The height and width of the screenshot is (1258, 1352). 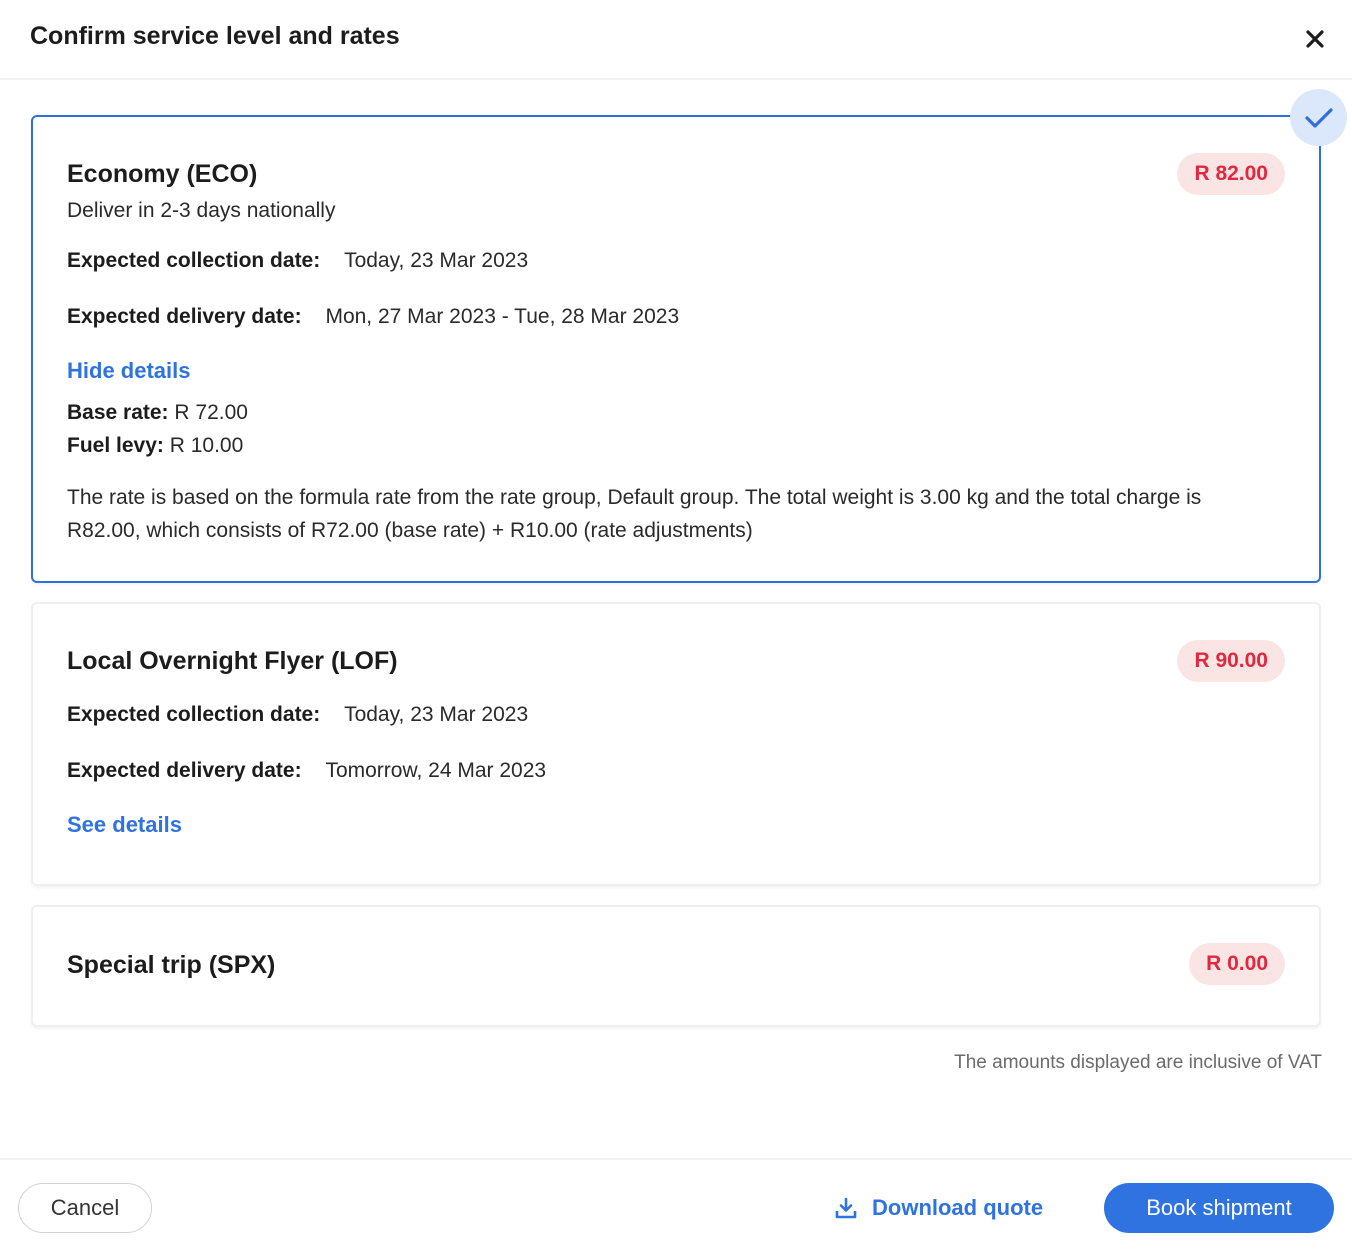 What do you see at coordinates (1237, 964) in the screenshot?
I see `price-badge: R 0.00` at bounding box center [1237, 964].